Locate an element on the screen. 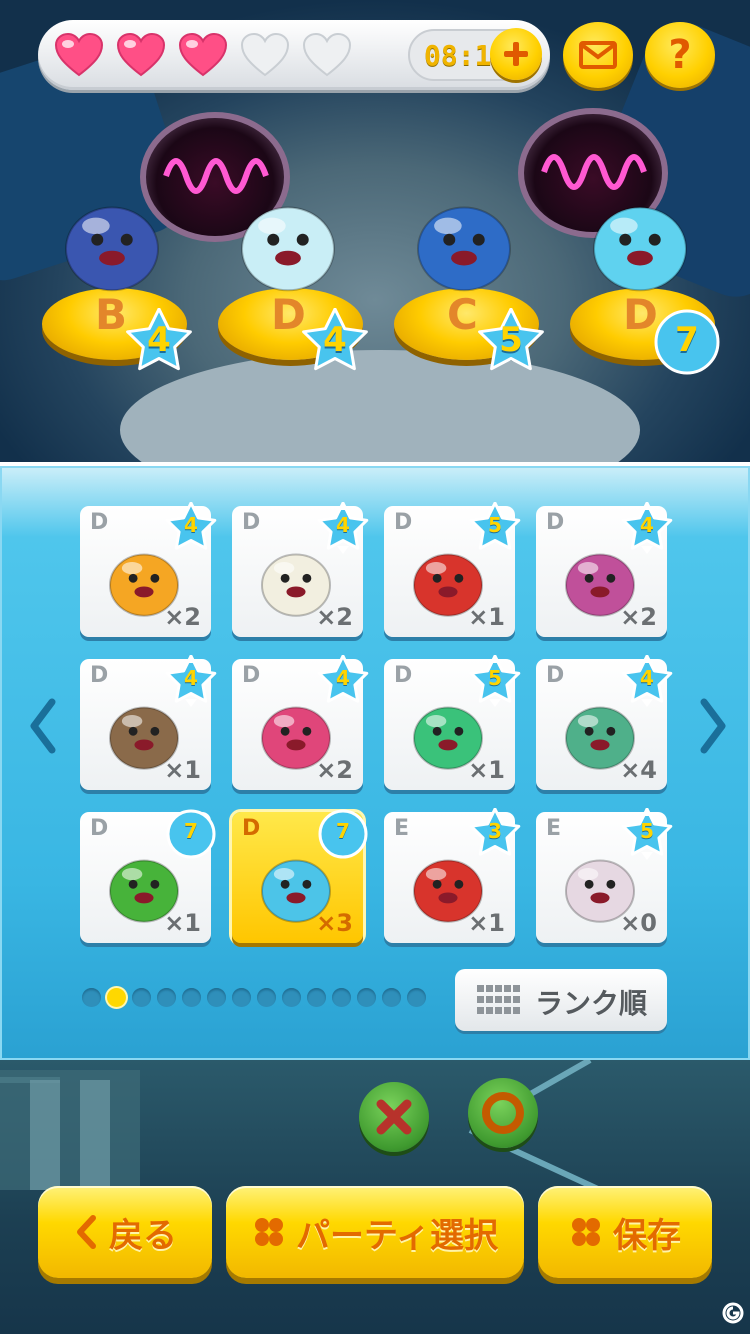  question-icon: ? is located at coordinates (680, 55).